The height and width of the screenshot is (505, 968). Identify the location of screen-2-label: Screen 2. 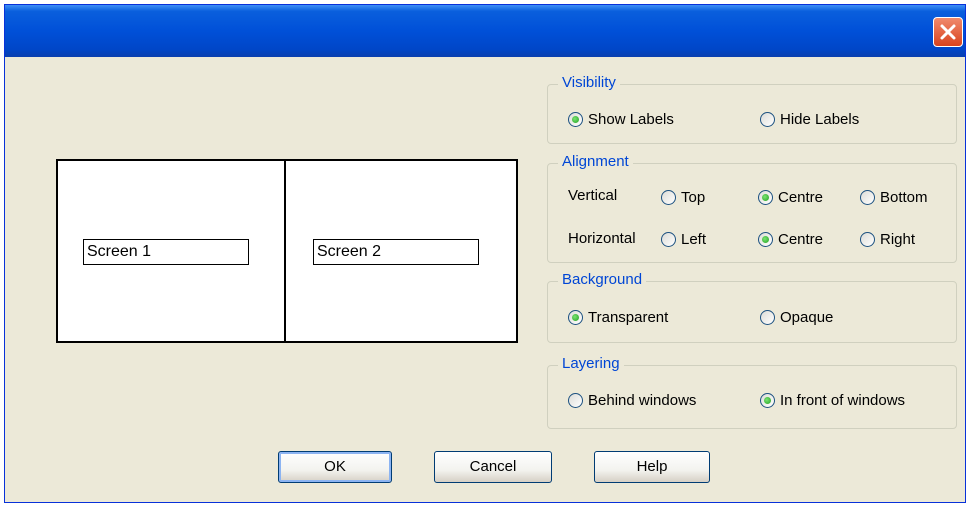
(396, 252).